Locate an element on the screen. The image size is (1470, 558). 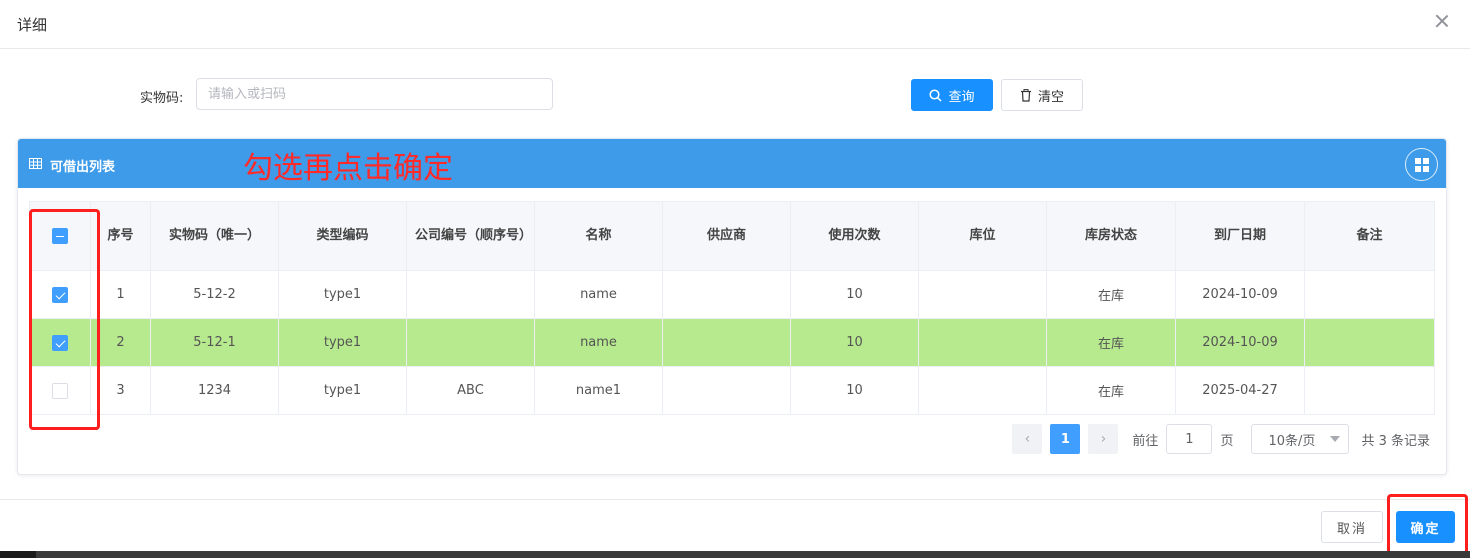
column-header: 备注 is located at coordinates (1369, 236).